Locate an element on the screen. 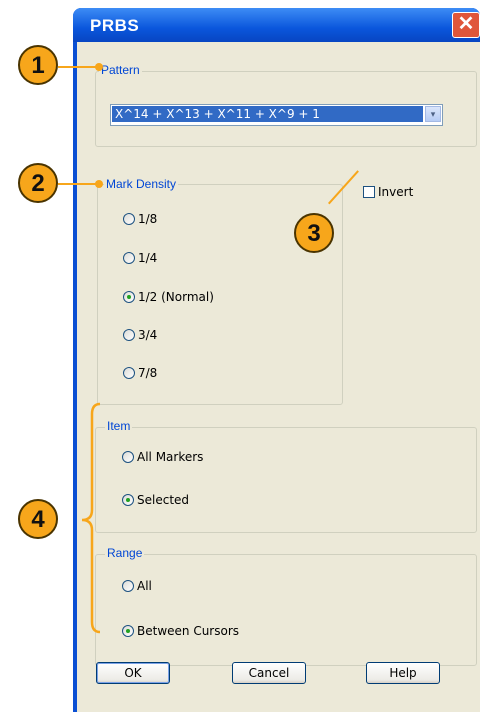 The width and height of the screenshot is (480, 712). callout-1: 1 is located at coordinates (38, 65).